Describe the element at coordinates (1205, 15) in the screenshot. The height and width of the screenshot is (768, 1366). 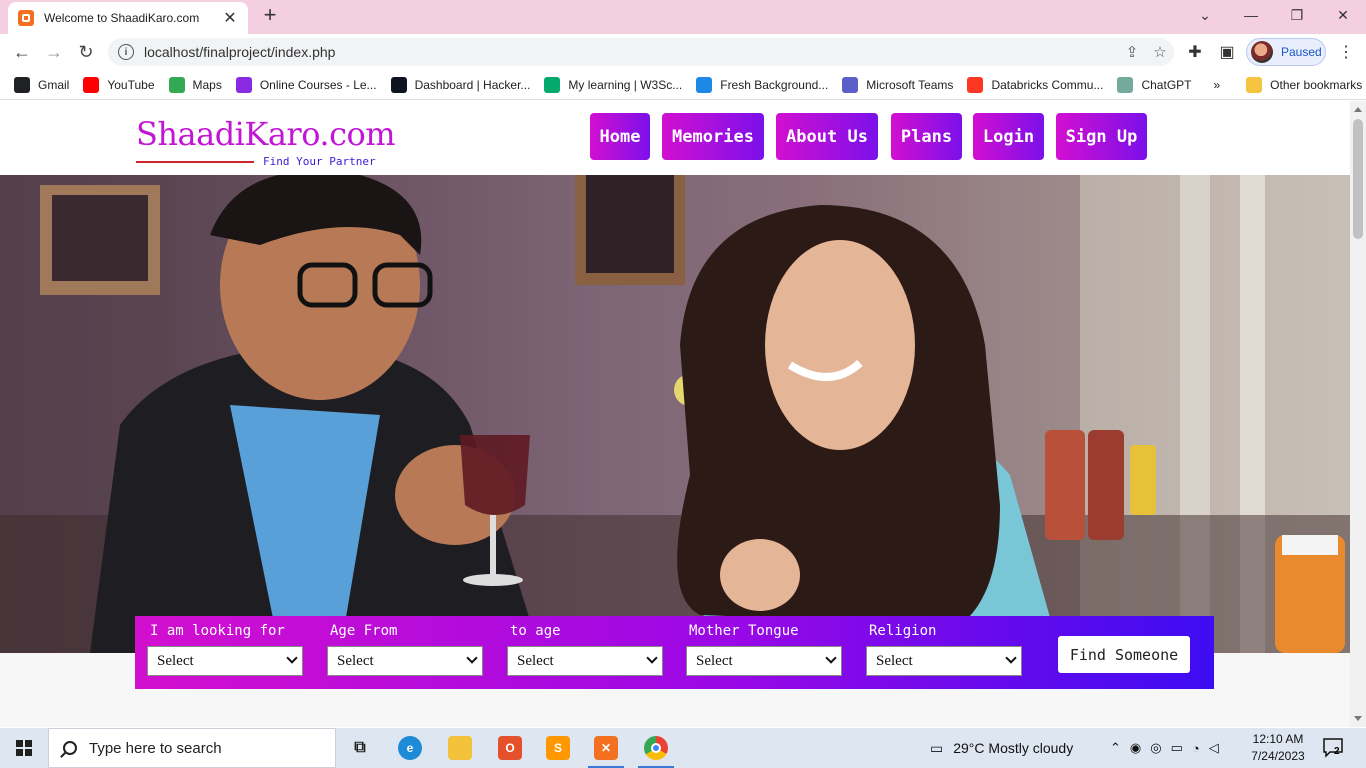
I see `tab-search-chevron-icon: ⌄` at that location.